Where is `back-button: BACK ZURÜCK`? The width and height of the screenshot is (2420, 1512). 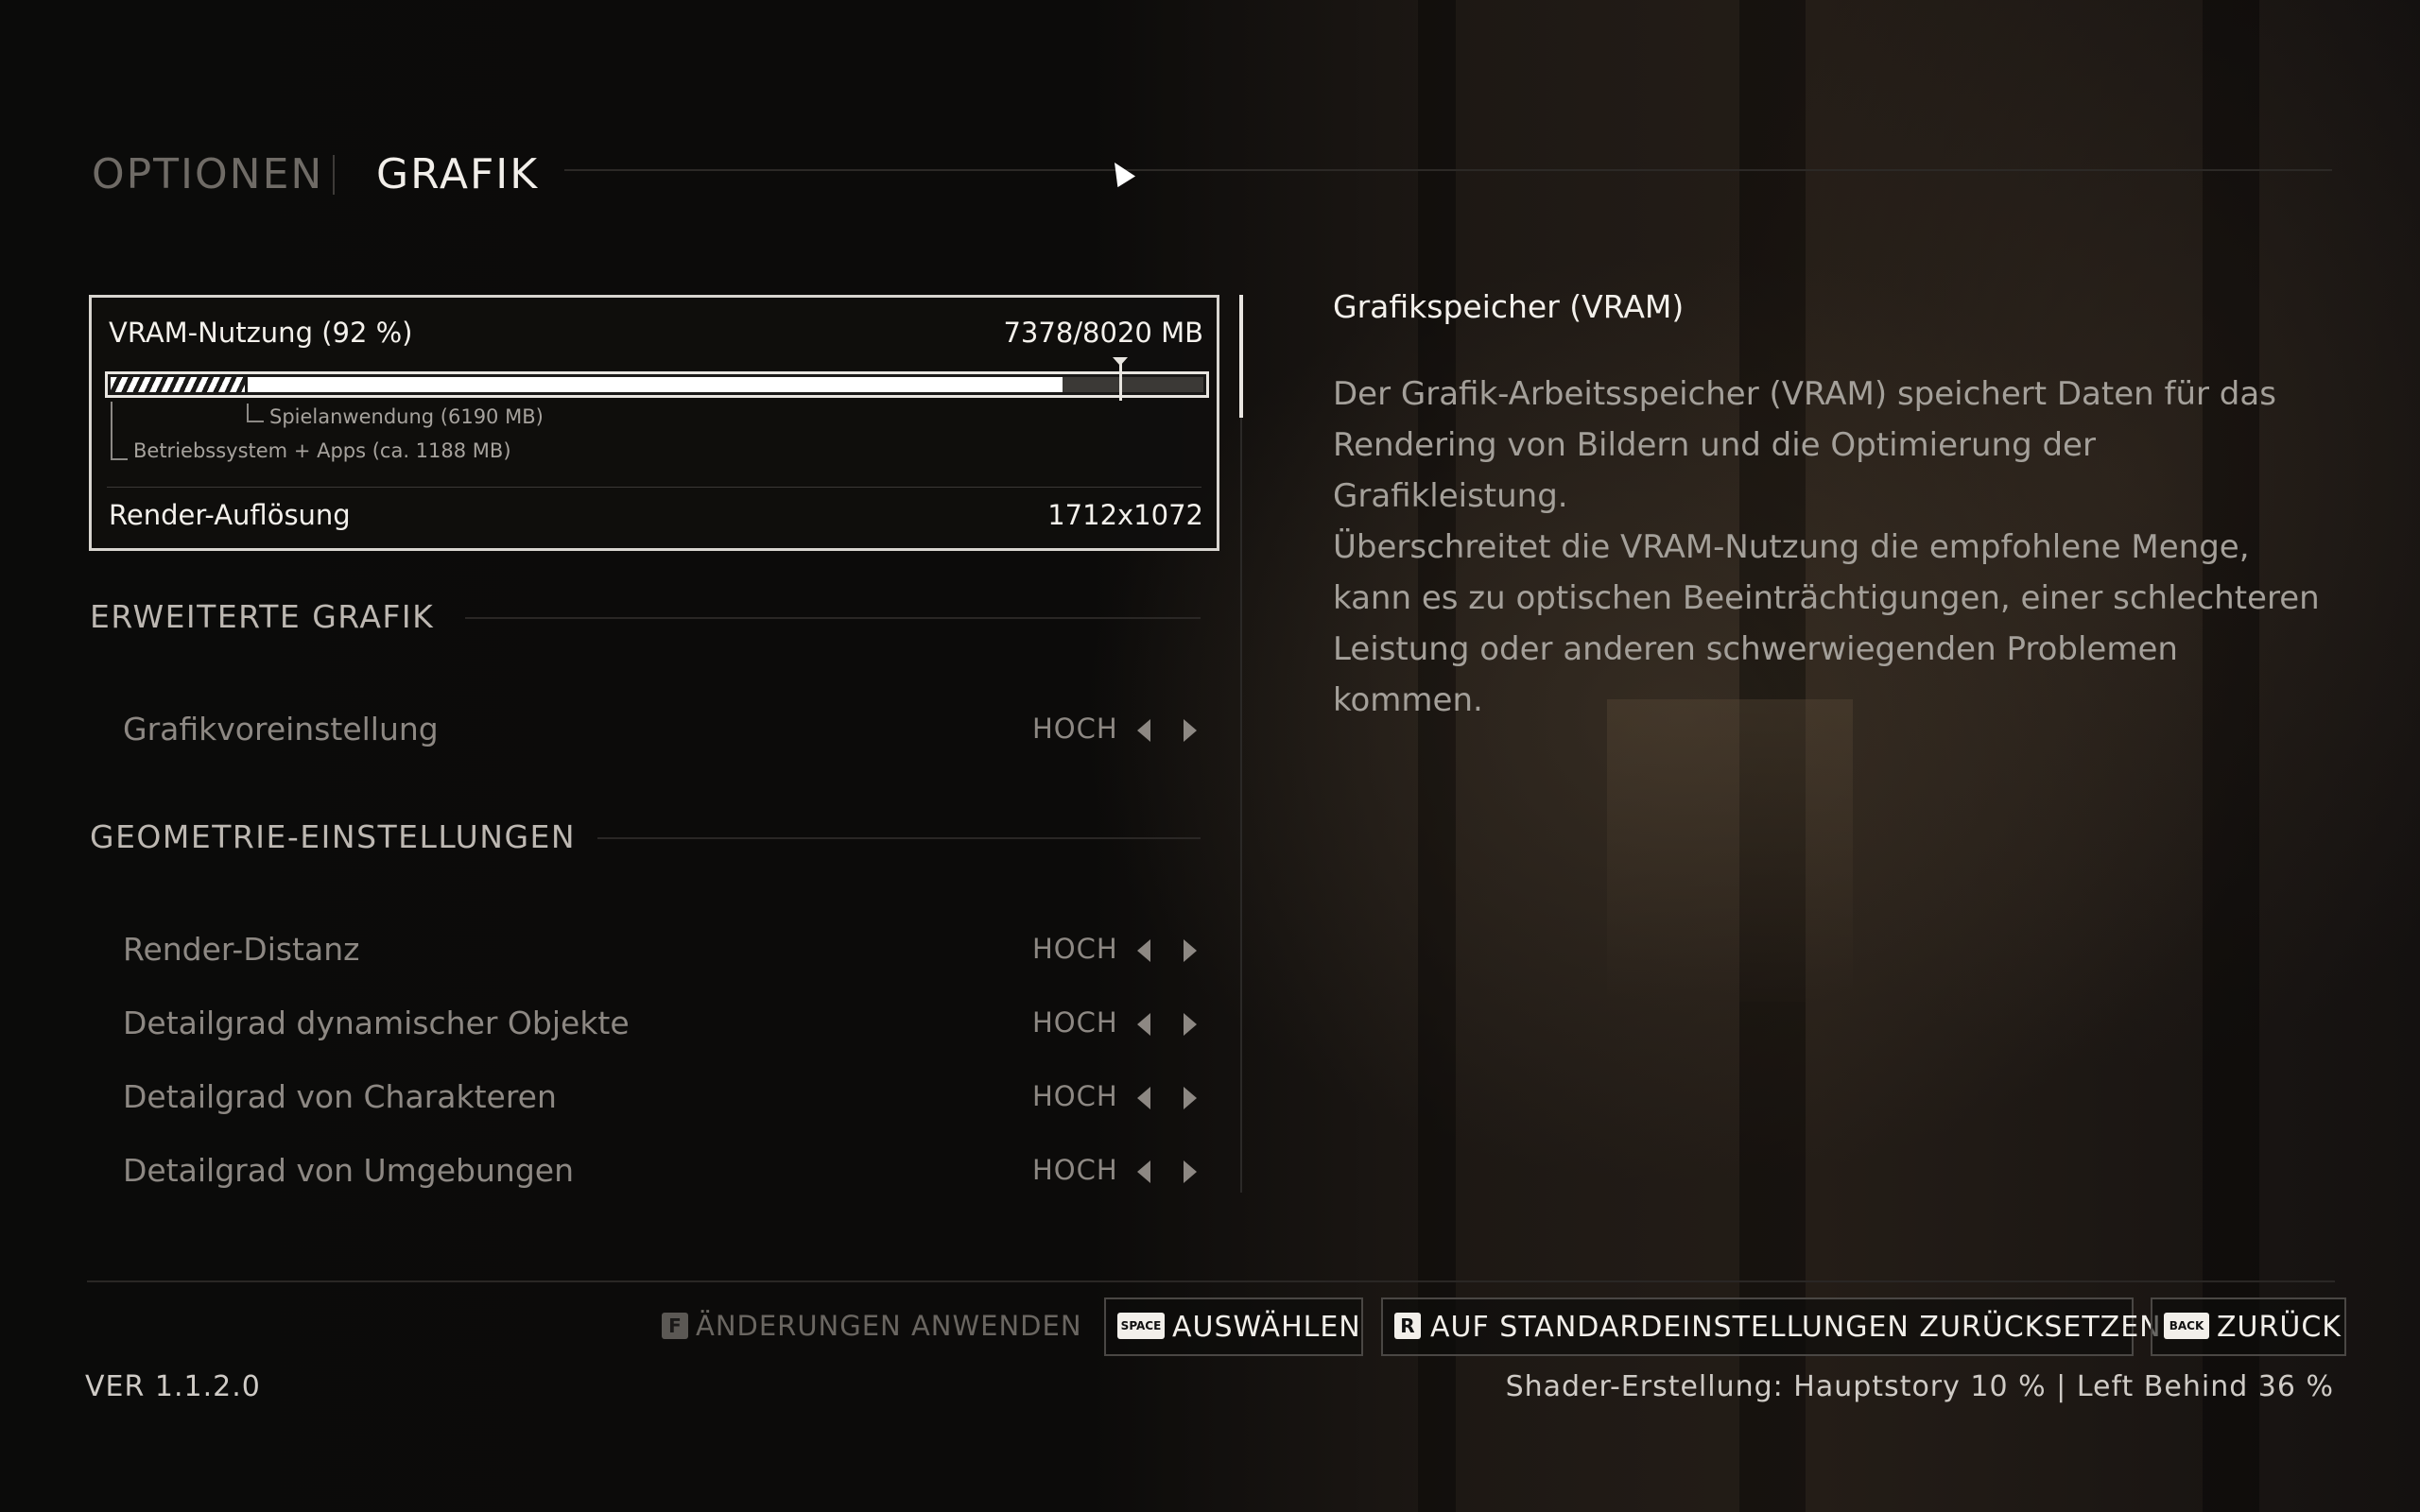 back-button: BACK ZURÜCK is located at coordinates (2248, 1326).